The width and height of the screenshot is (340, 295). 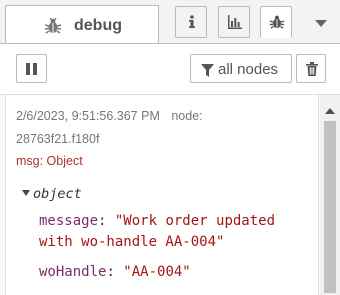 I want to click on node-id-link: 28763f21.f180f, so click(x=57, y=139).